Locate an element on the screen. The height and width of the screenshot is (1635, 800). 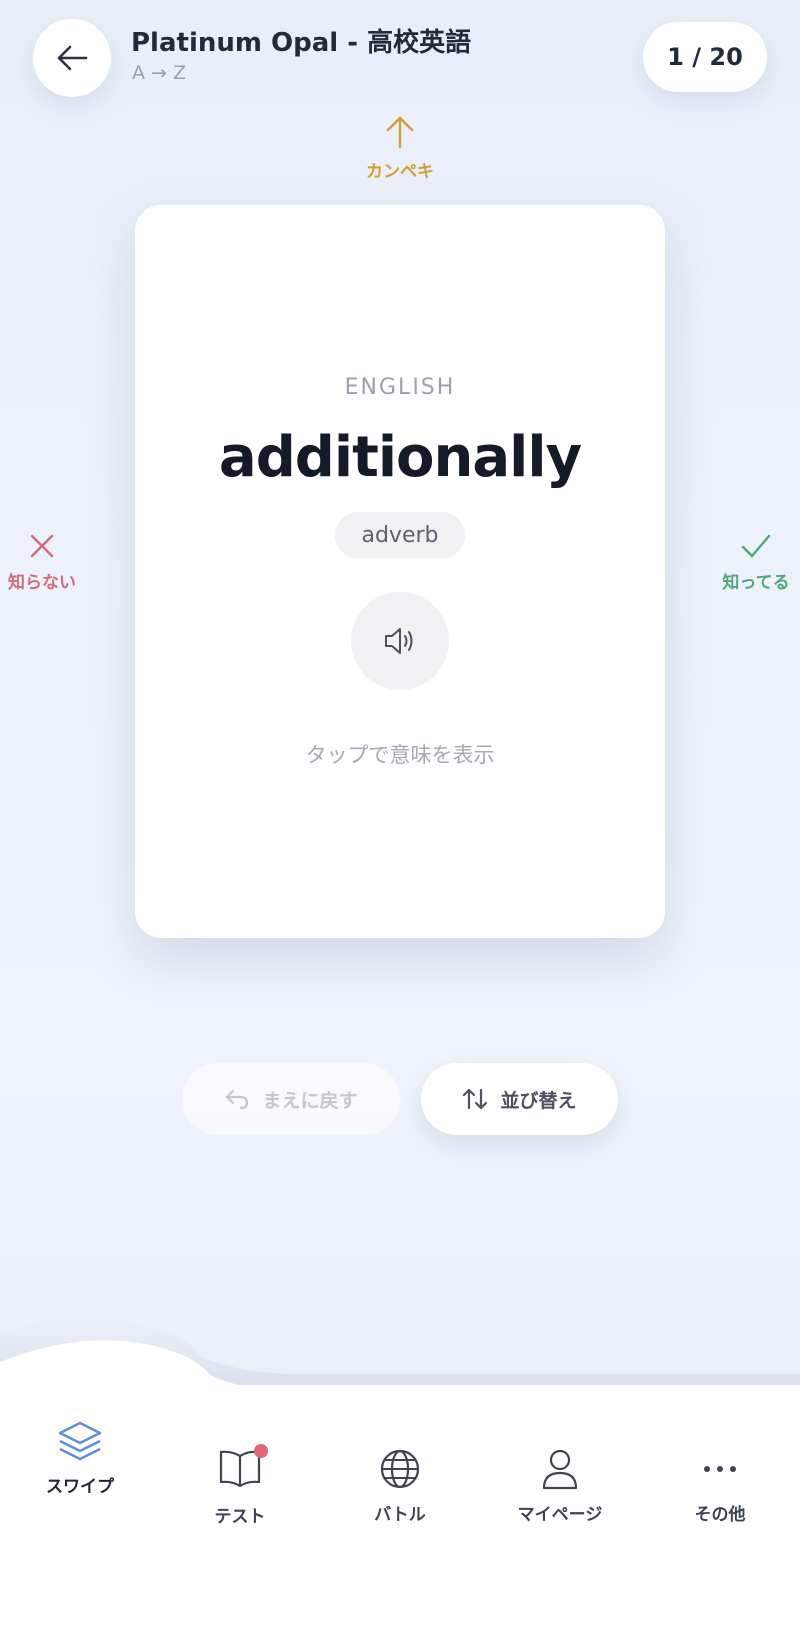
tap-to-reveal-hint: タップで意味を表示 is located at coordinates (400, 755).